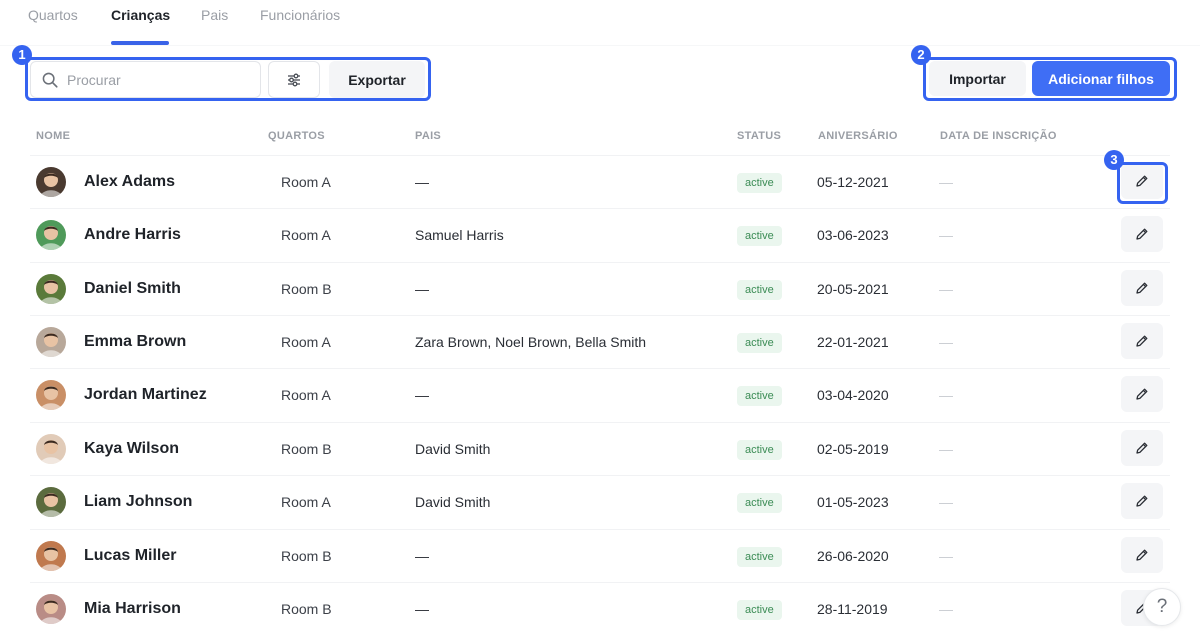 The width and height of the screenshot is (1200, 643). Describe the element at coordinates (853, 289) in the screenshot. I see `birthday-cell: 20-05-2021` at that location.